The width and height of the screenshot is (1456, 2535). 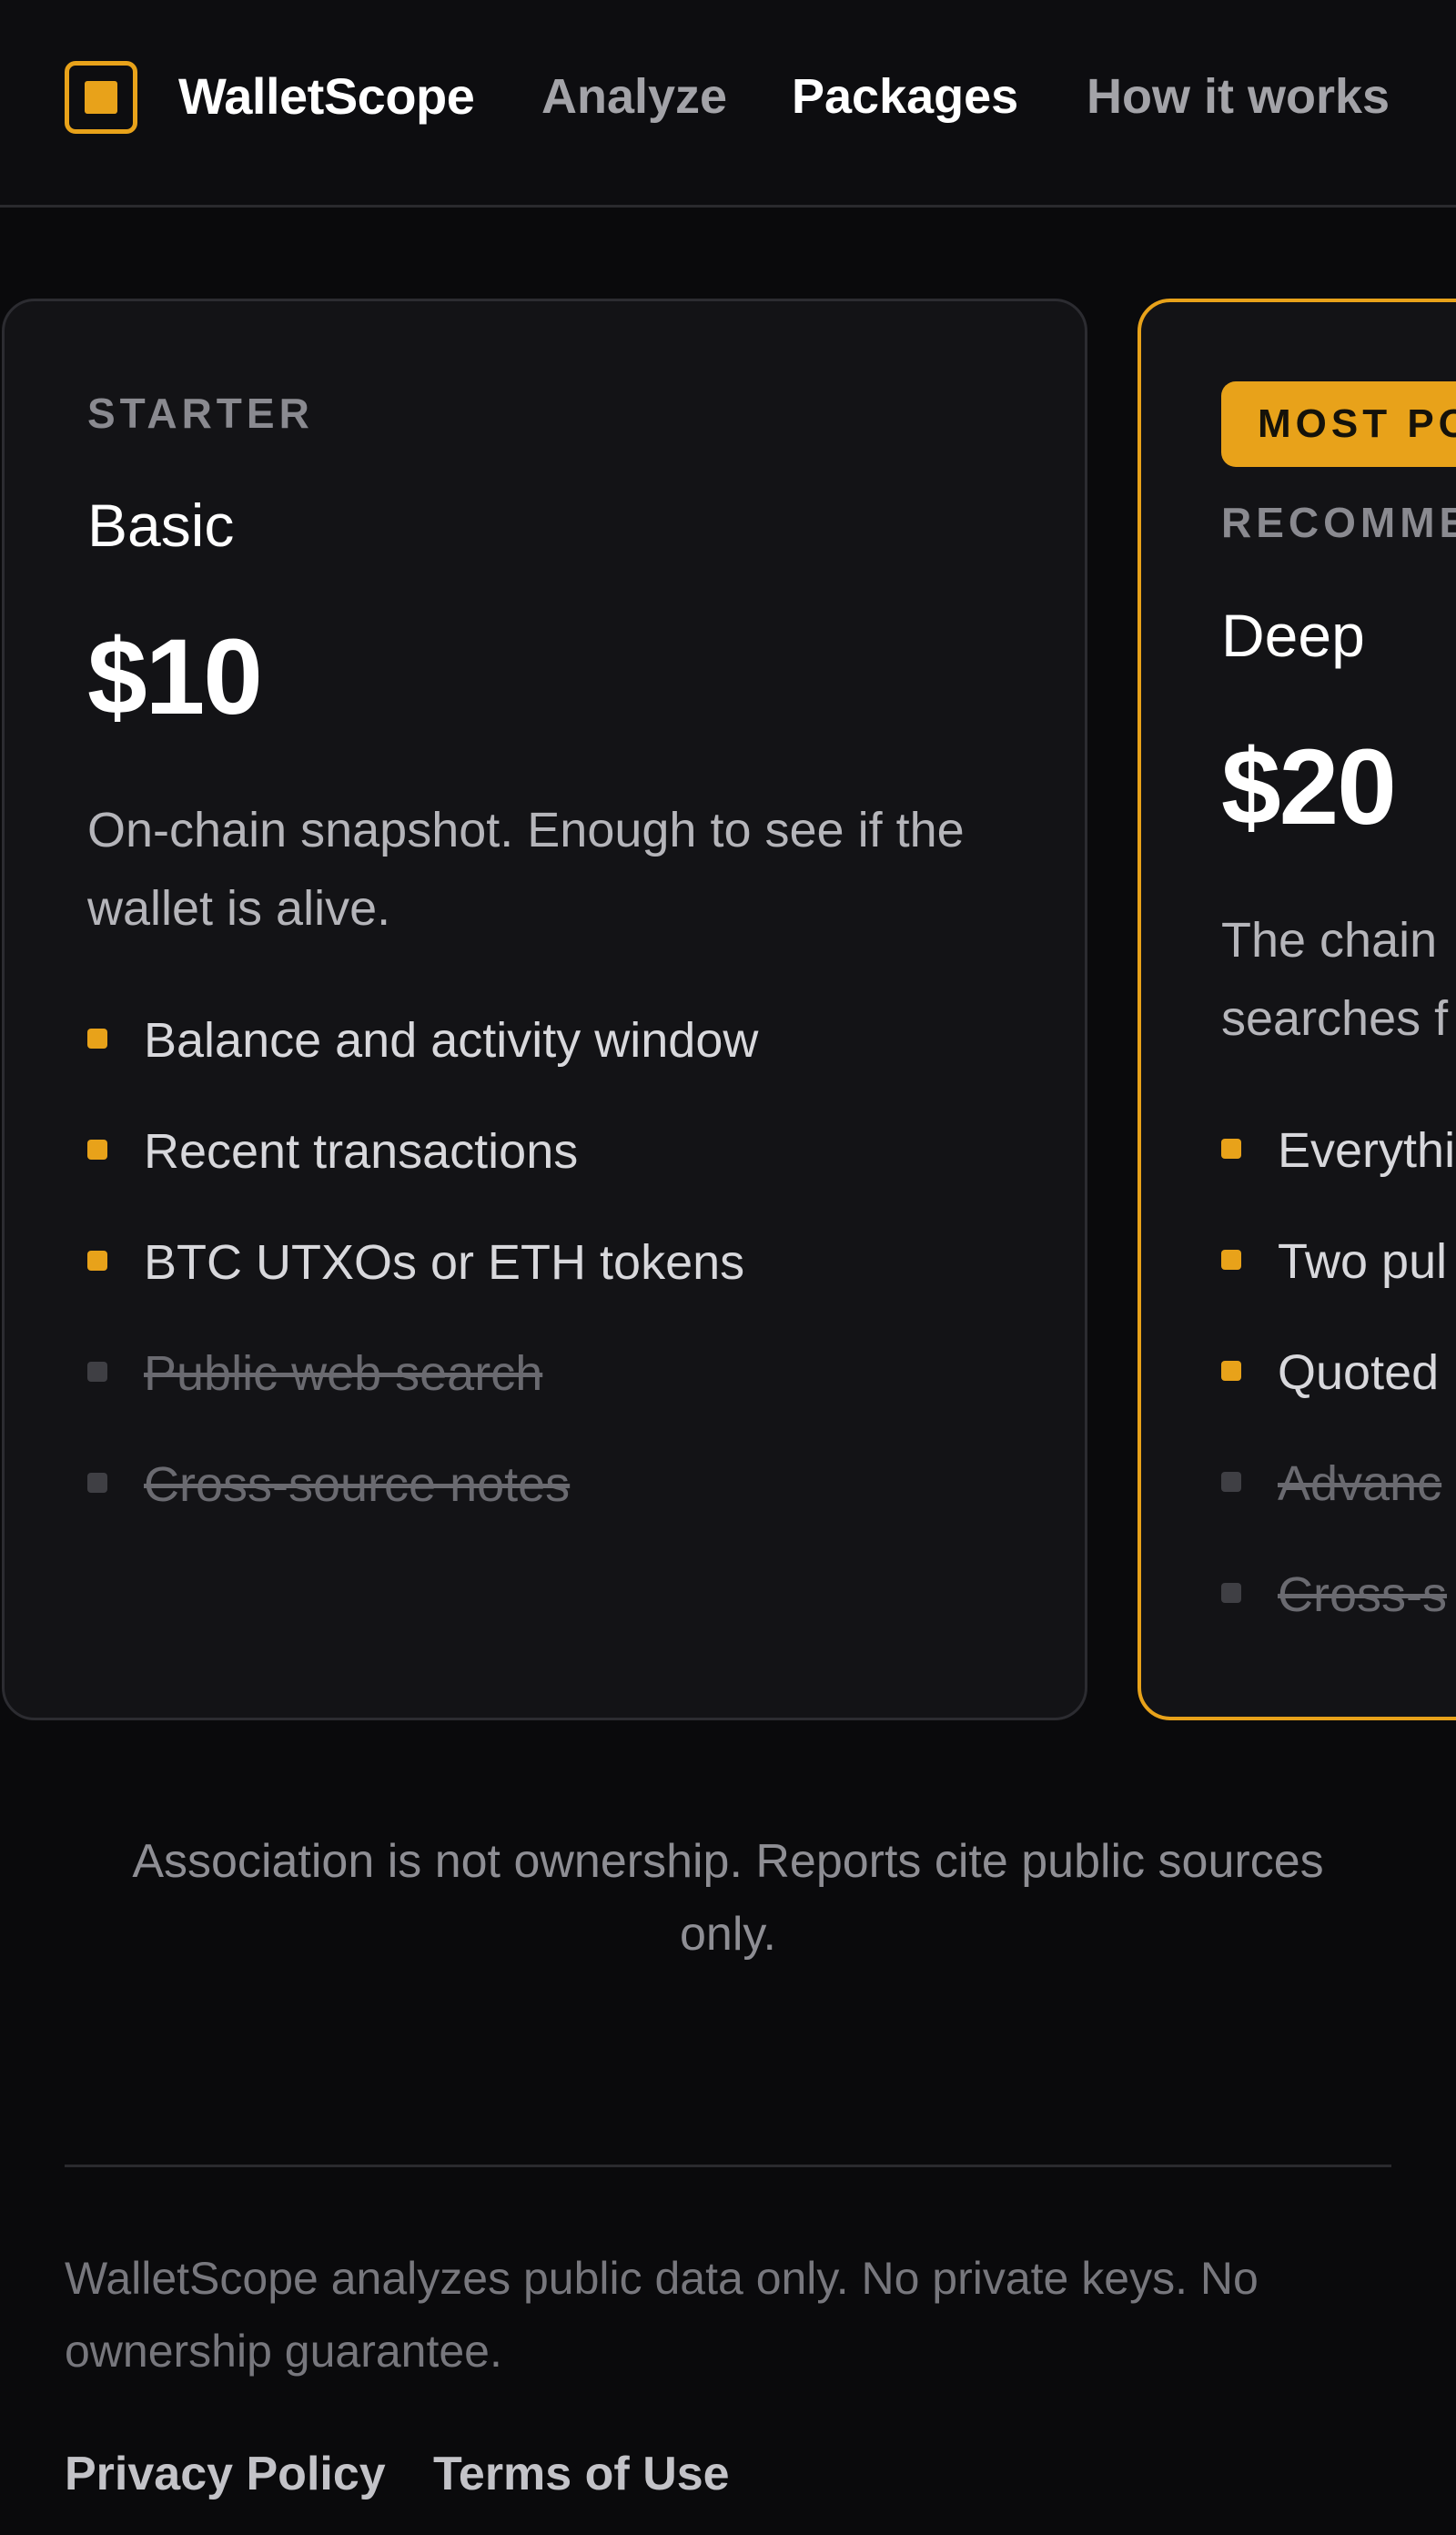 What do you see at coordinates (1339, 522) in the screenshot?
I see `plan-tier-label: RECOMME` at bounding box center [1339, 522].